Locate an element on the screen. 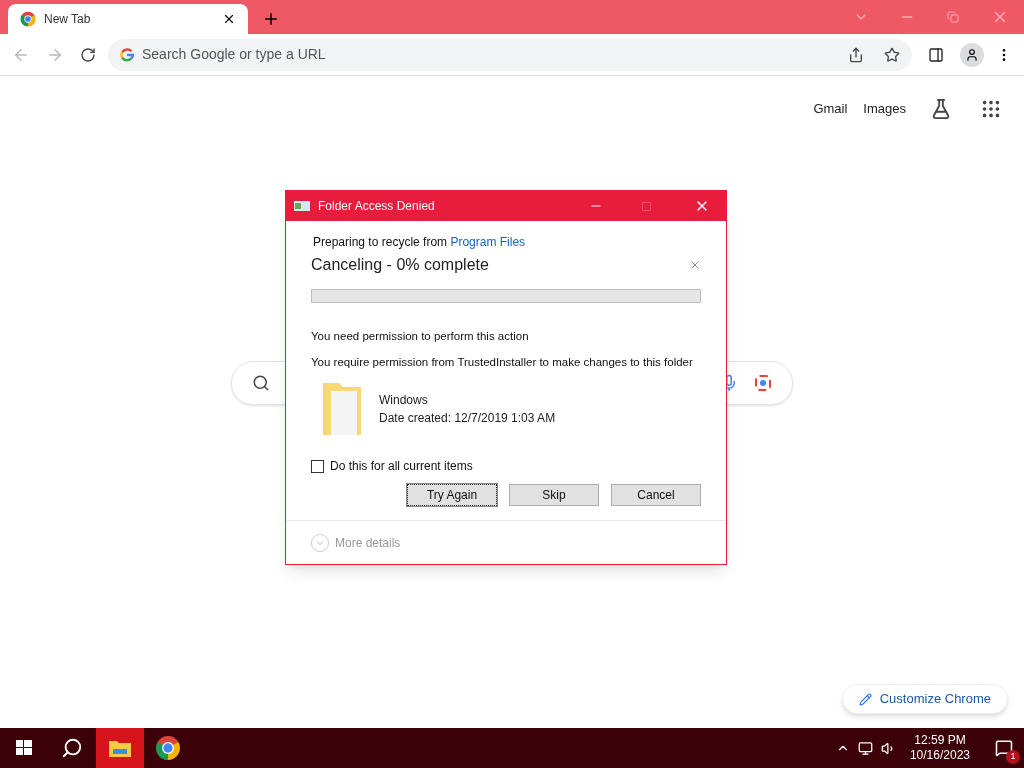 This screenshot has width=1024, height=768. flask-icon is located at coordinates (941, 109).